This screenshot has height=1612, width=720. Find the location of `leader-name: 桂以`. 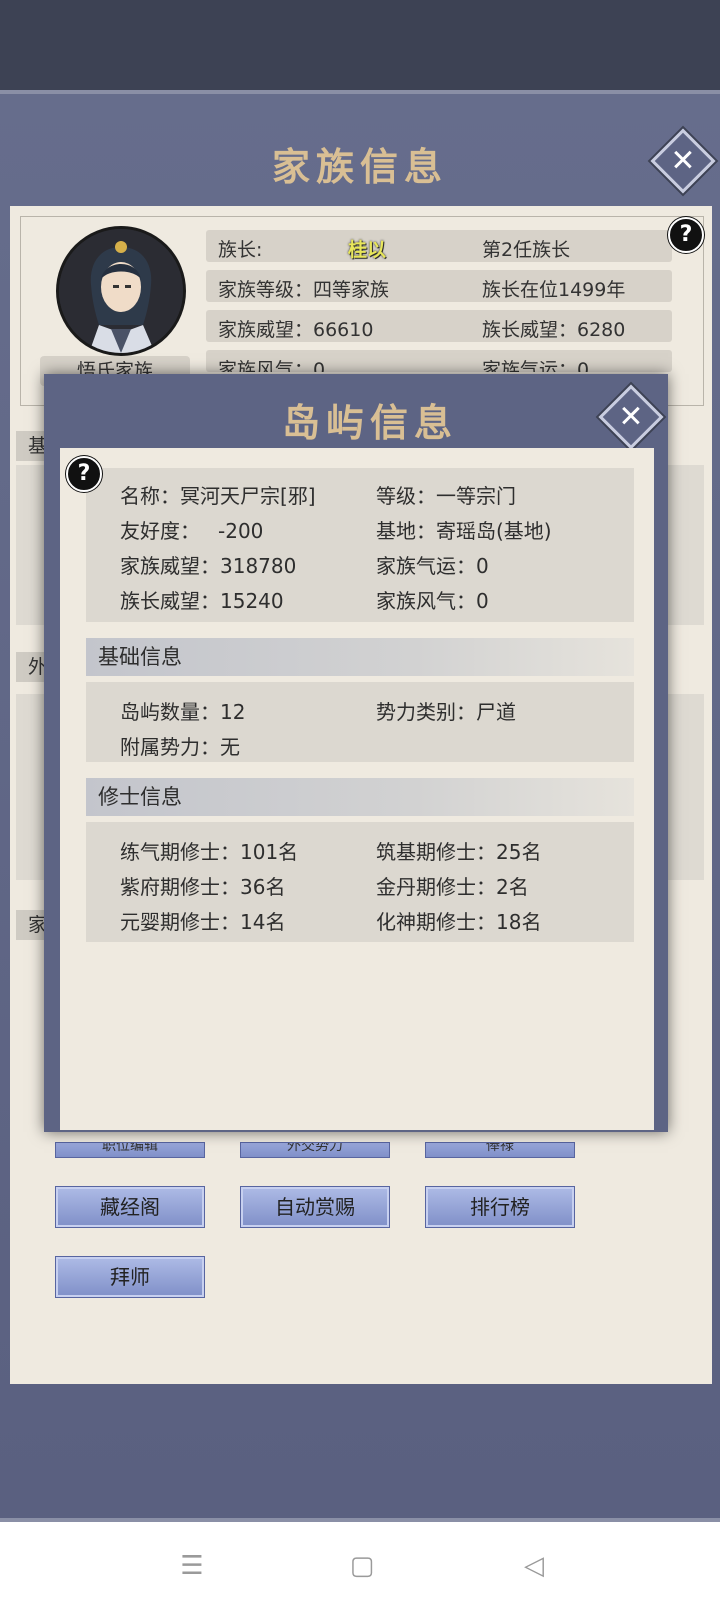

leader-name: 桂以 is located at coordinates (367, 248).